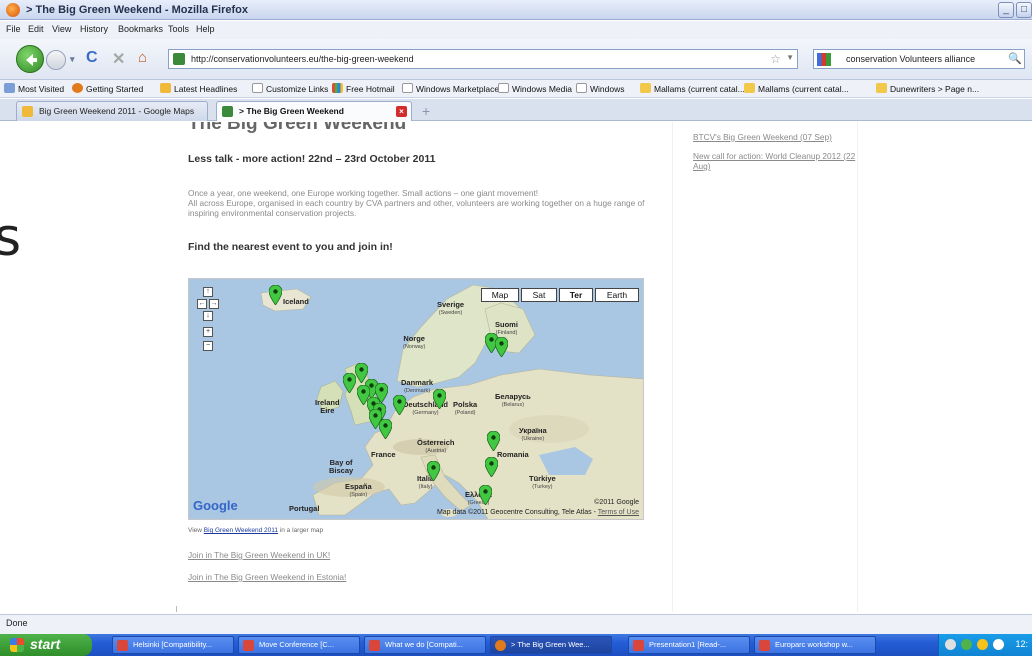 This screenshot has width=1032, height=656. Describe the element at coordinates (535, 88) in the screenshot. I see `bookmark-windows-media: Windows Media` at that location.